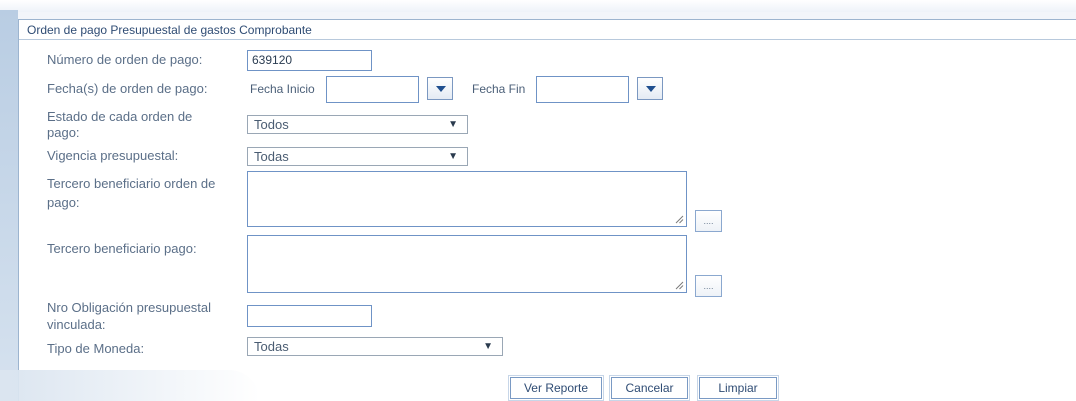 This screenshot has height=401, width=1076. I want to click on fecha-inicio-calendar-button, so click(440, 88).